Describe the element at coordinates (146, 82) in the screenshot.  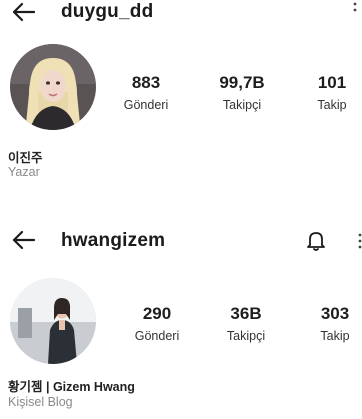
I see `stat-value: 883` at that location.